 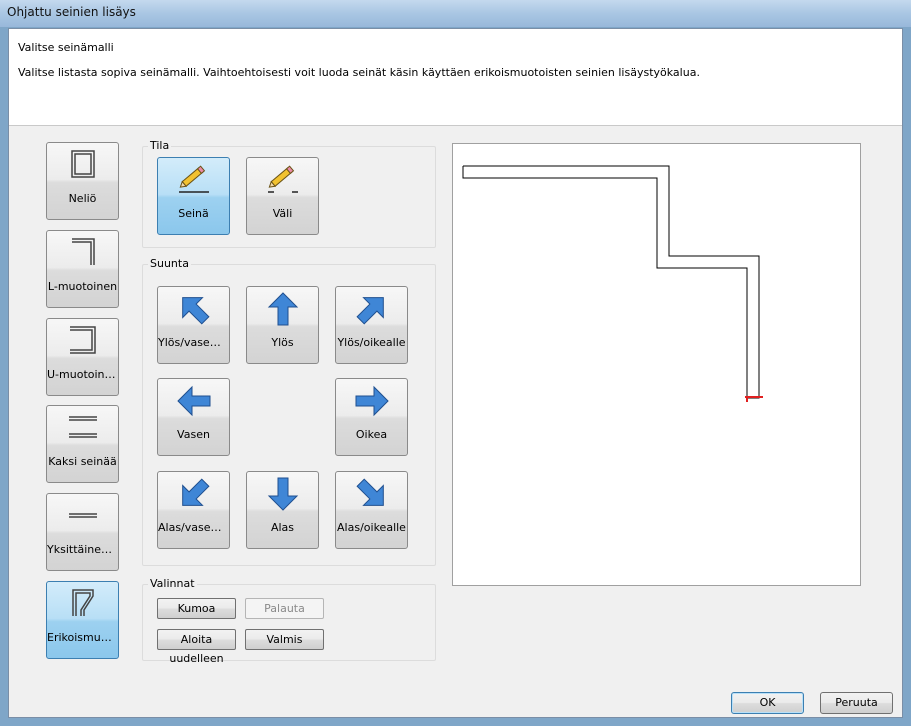 What do you see at coordinates (856, 703) in the screenshot?
I see `cancel-button: Peruuta` at bounding box center [856, 703].